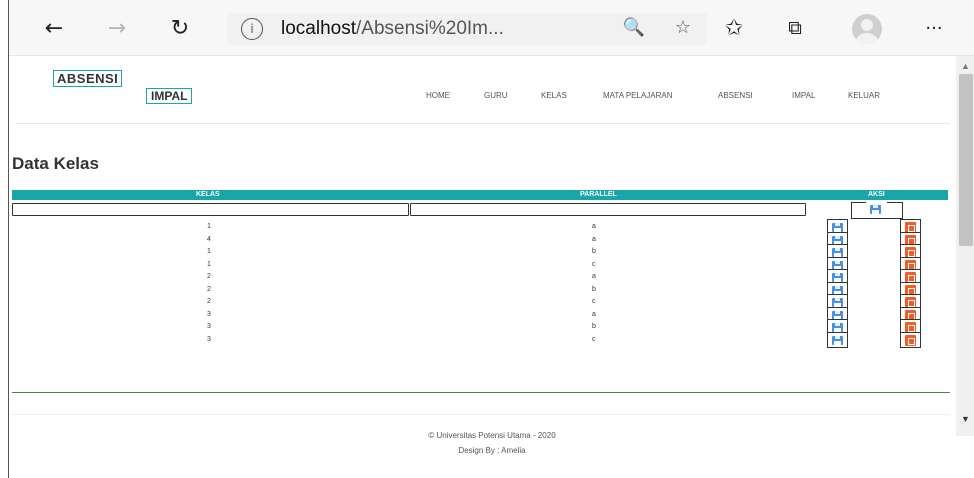 The image size is (974, 478). I want to click on edit-button, so click(837, 339).